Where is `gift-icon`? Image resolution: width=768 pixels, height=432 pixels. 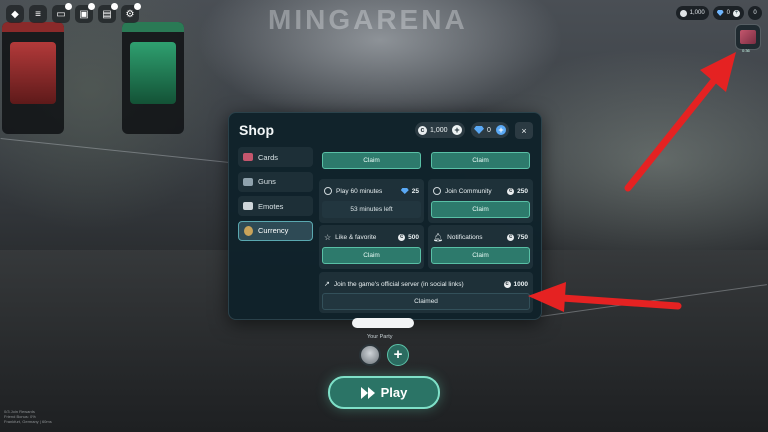 gift-icon is located at coordinates (748, 37).